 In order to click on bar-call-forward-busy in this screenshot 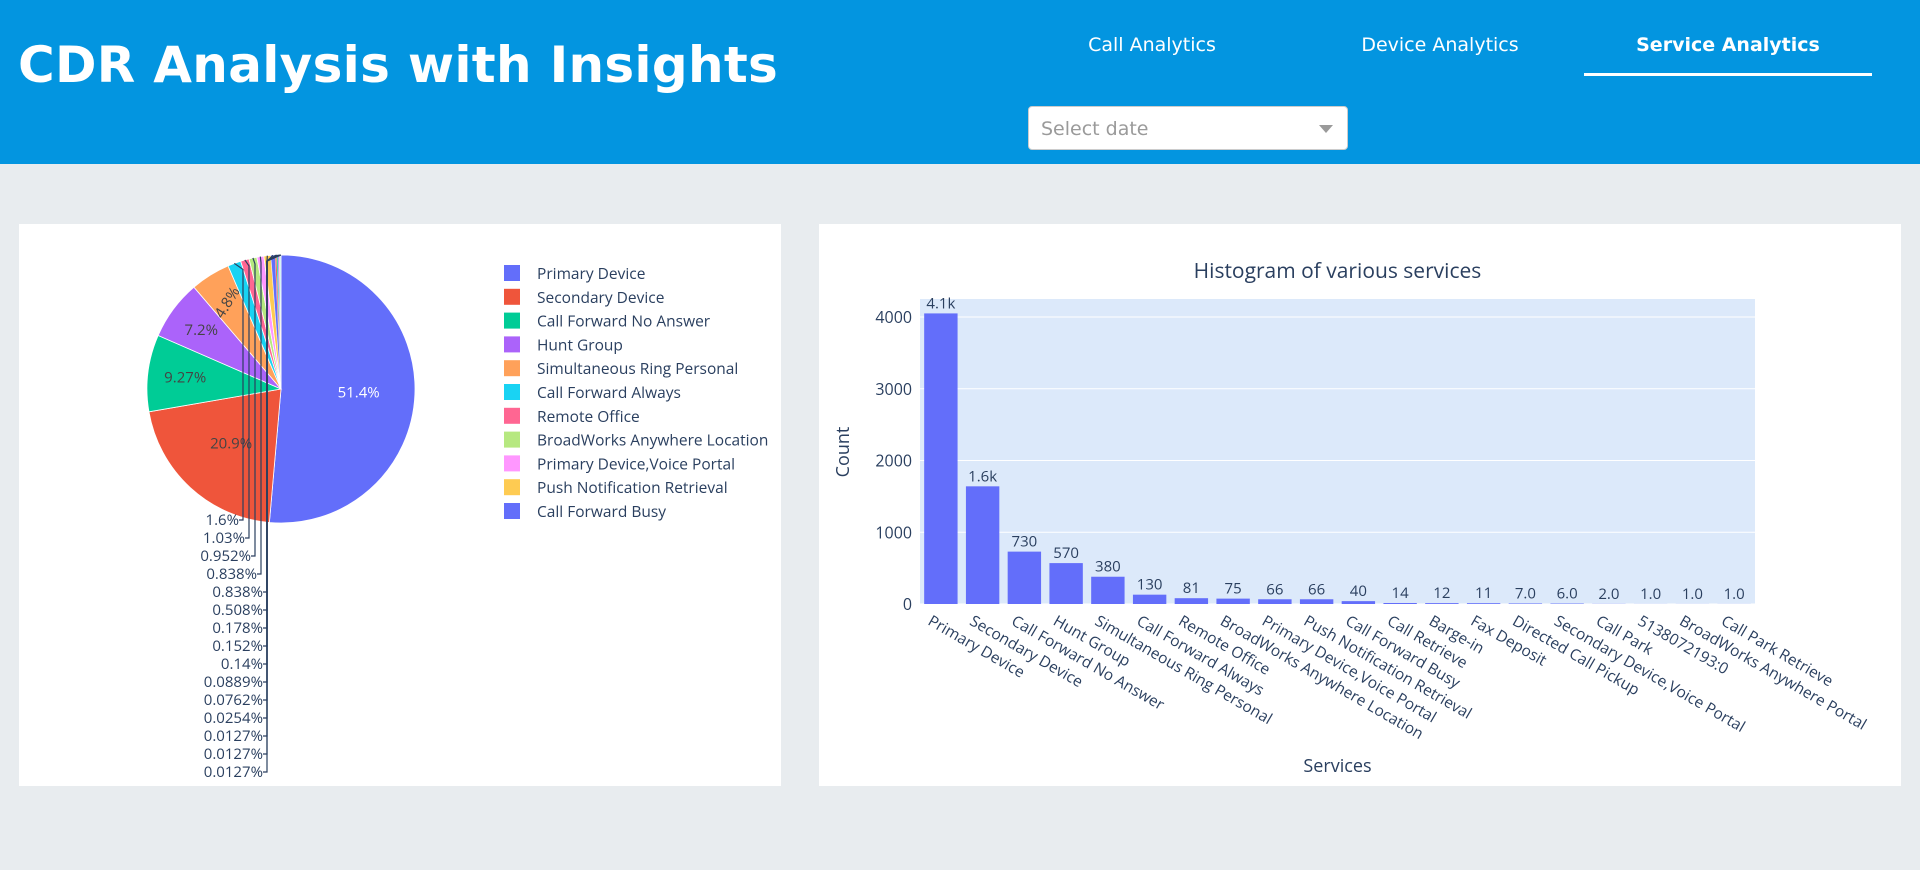, I will do `click(1358, 602)`.